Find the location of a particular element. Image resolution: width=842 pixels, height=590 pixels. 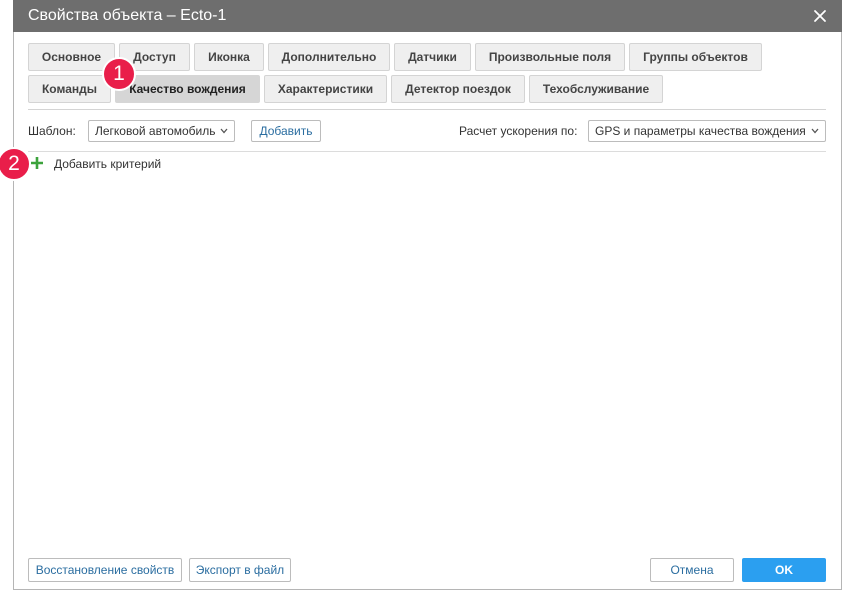

tab-sensors: Датчики is located at coordinates (432, 57).